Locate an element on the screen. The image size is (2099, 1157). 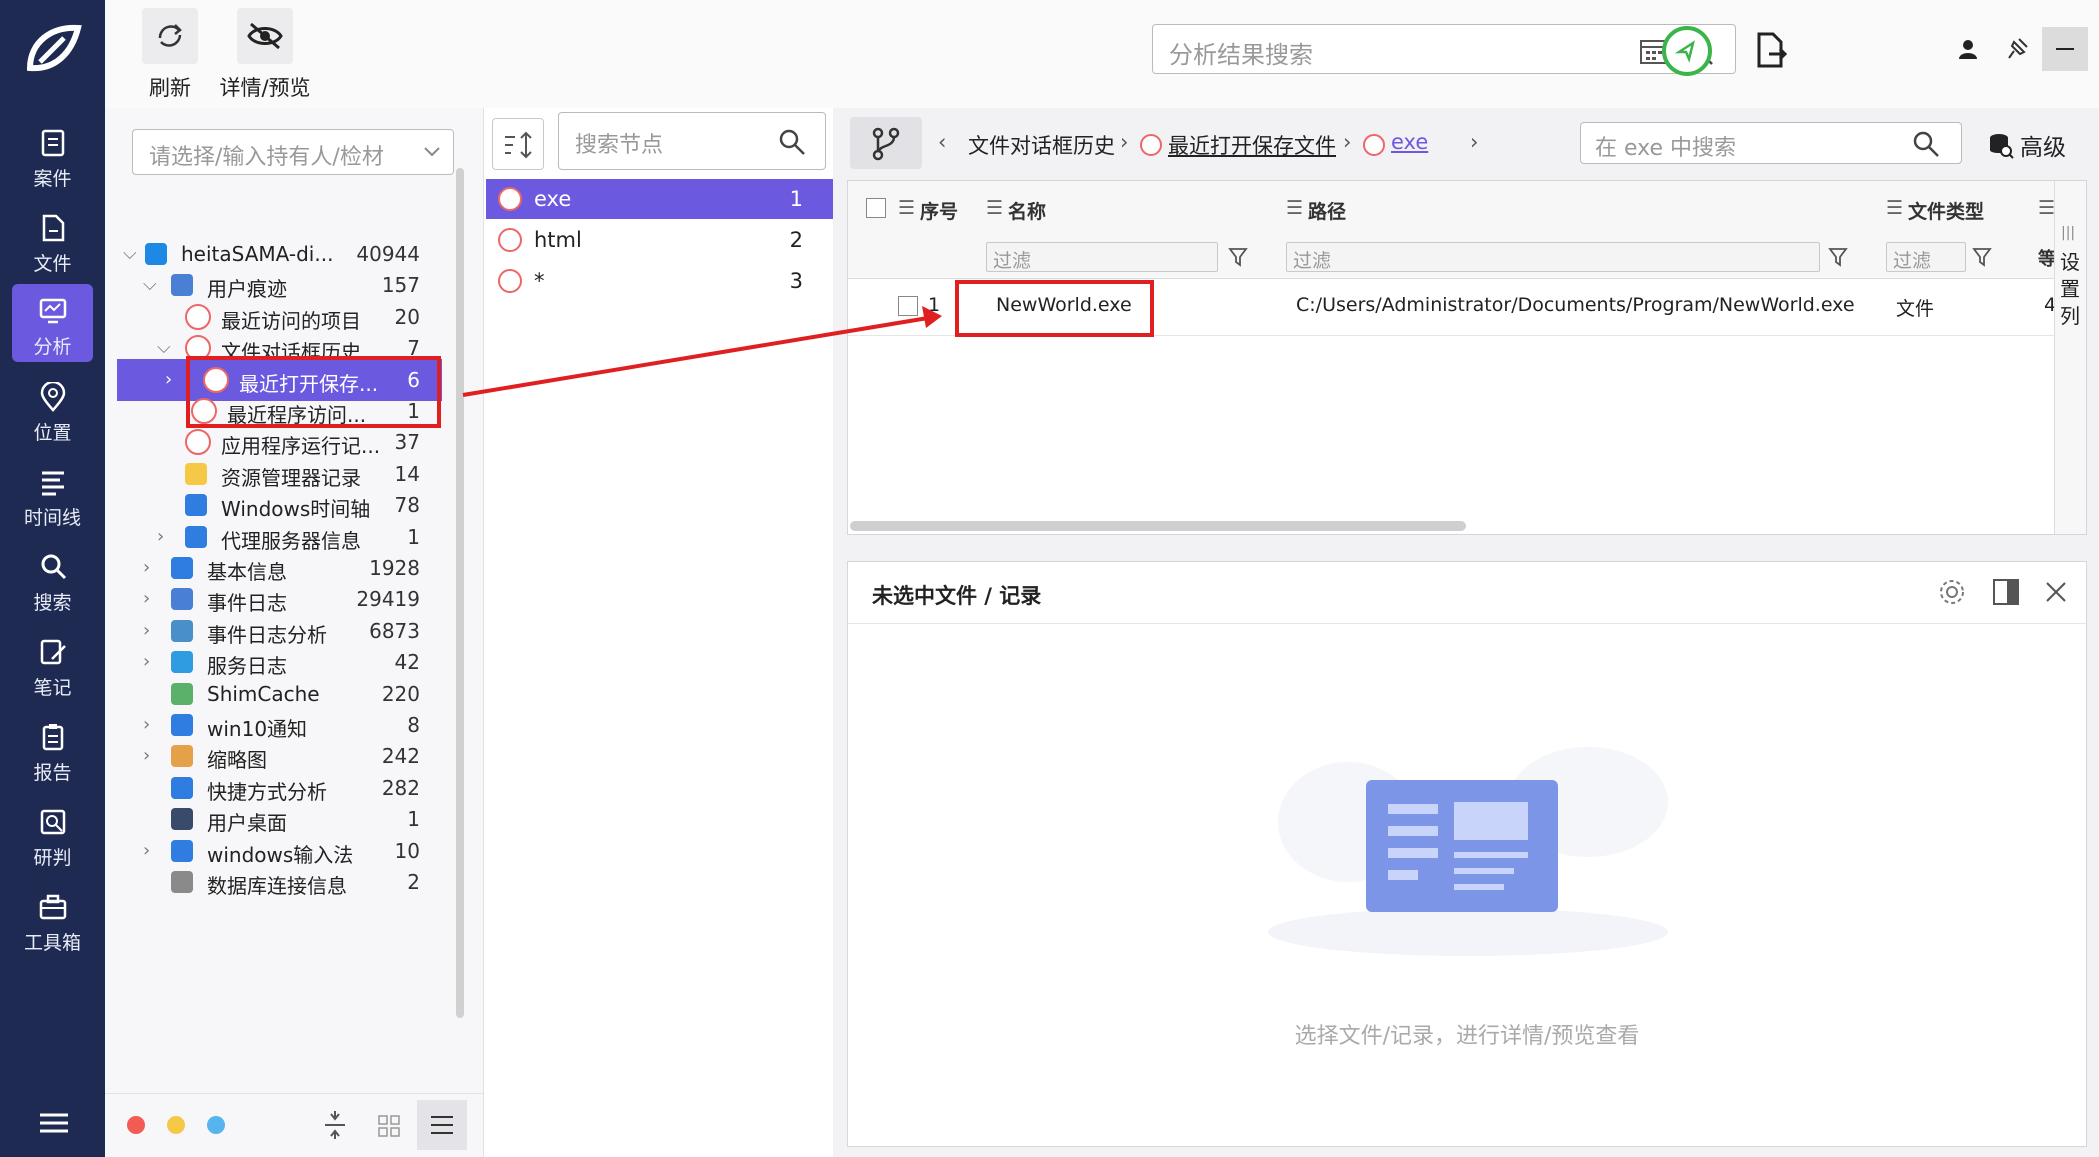
tree-scrollbar is located at coordinates (460, 593).